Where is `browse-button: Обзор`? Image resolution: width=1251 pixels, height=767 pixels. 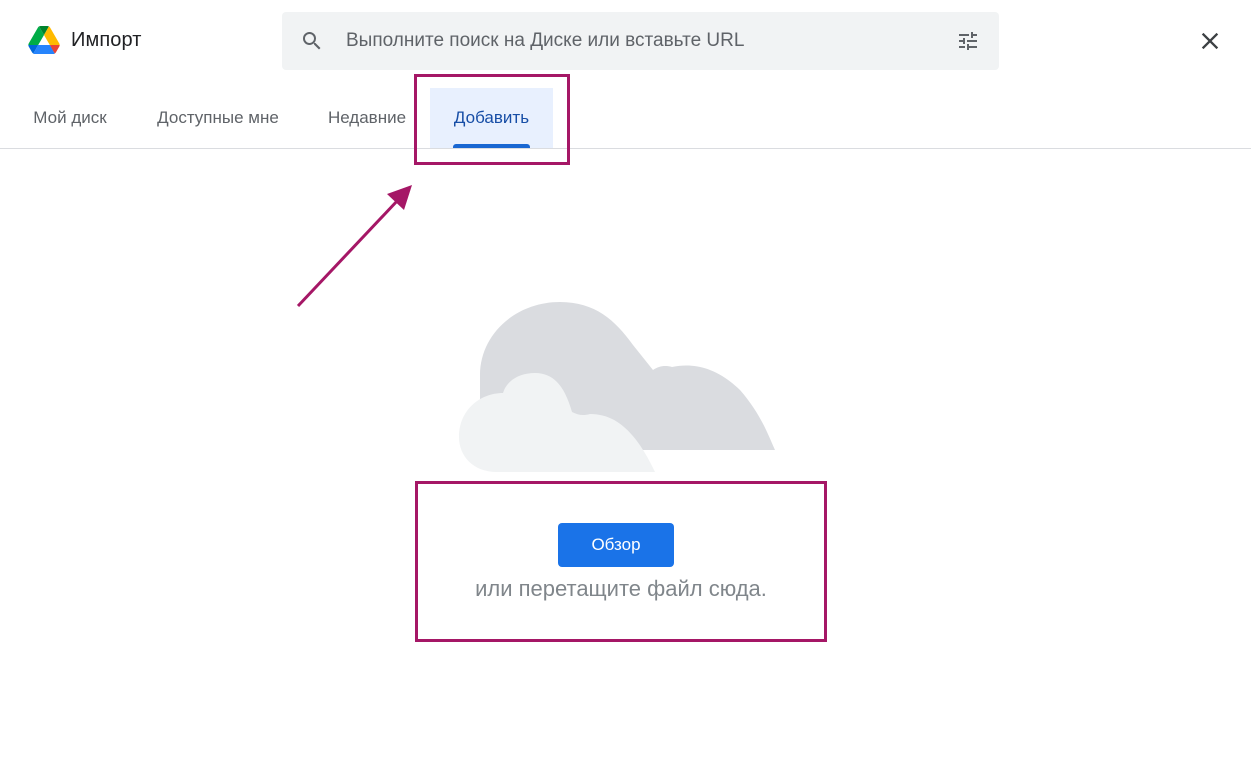 browse-button: Обзор is located at coordinates (616, 545).